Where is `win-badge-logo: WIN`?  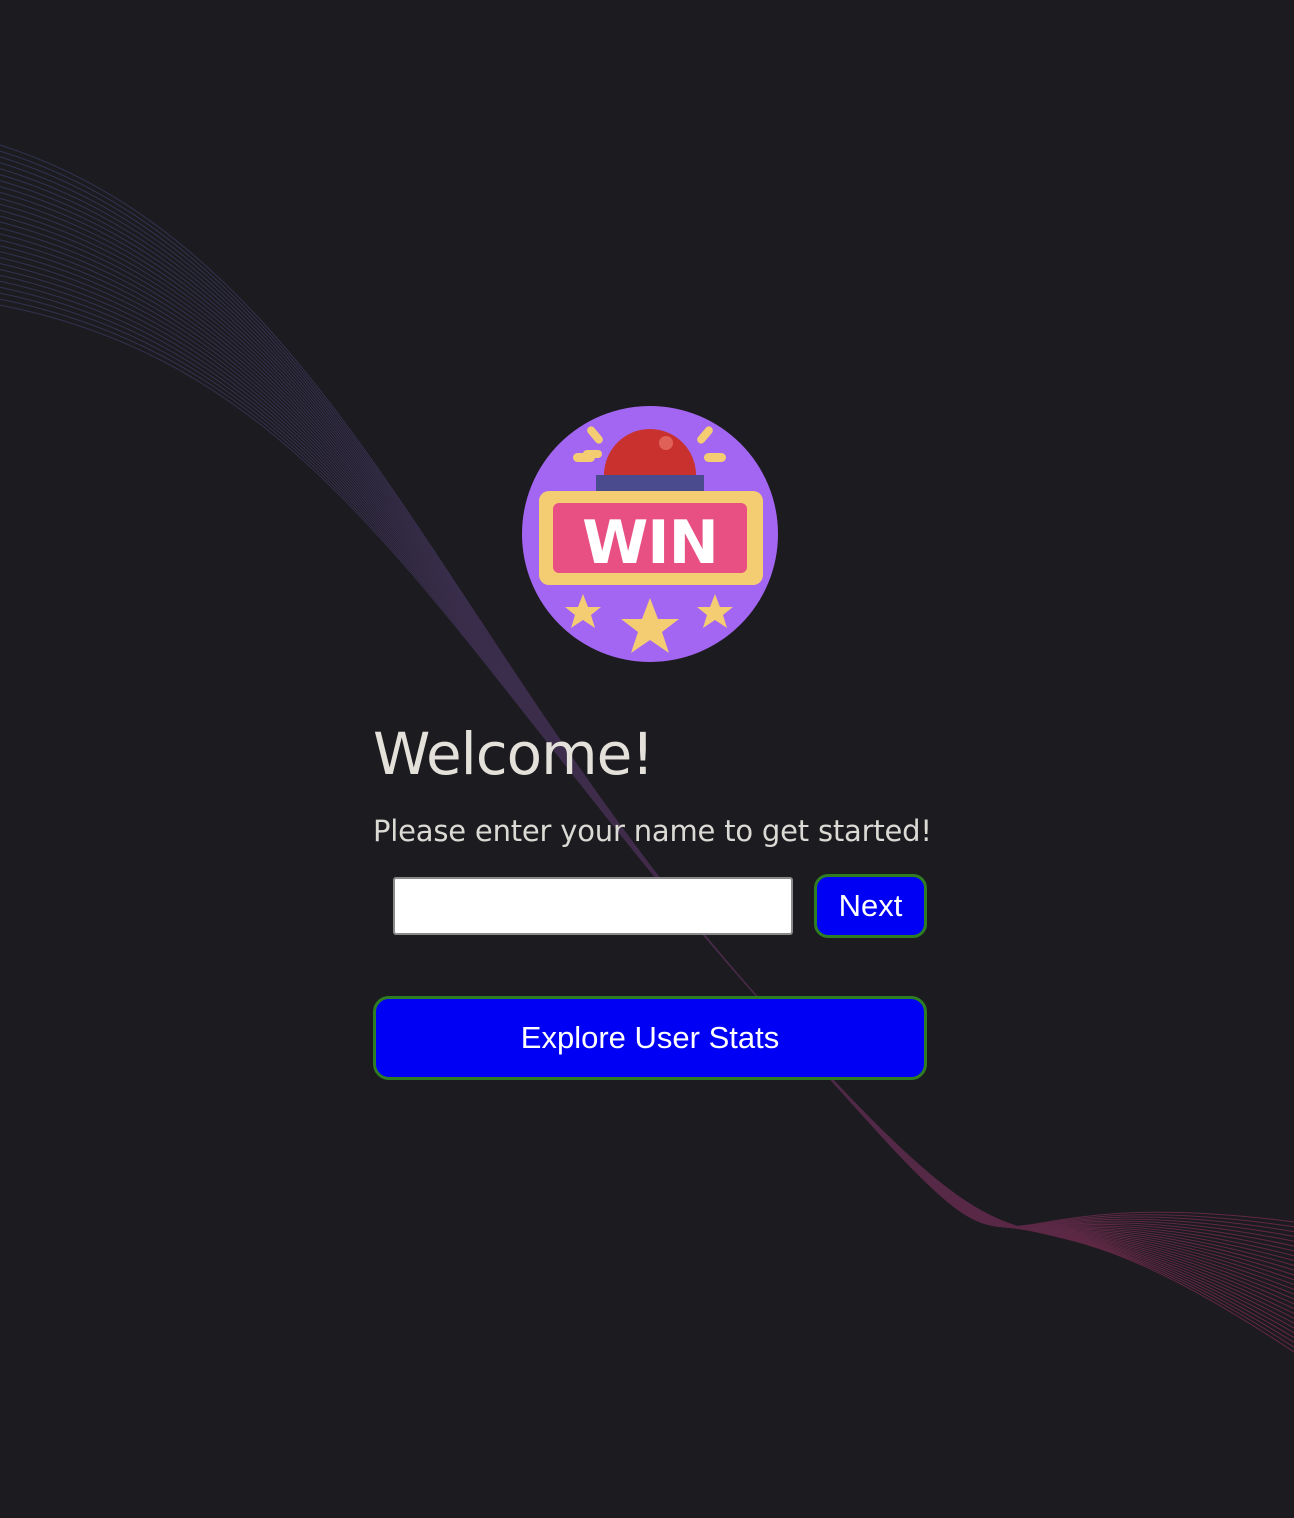
win-badge-logo: WIN is located at coordinates (650, 534).